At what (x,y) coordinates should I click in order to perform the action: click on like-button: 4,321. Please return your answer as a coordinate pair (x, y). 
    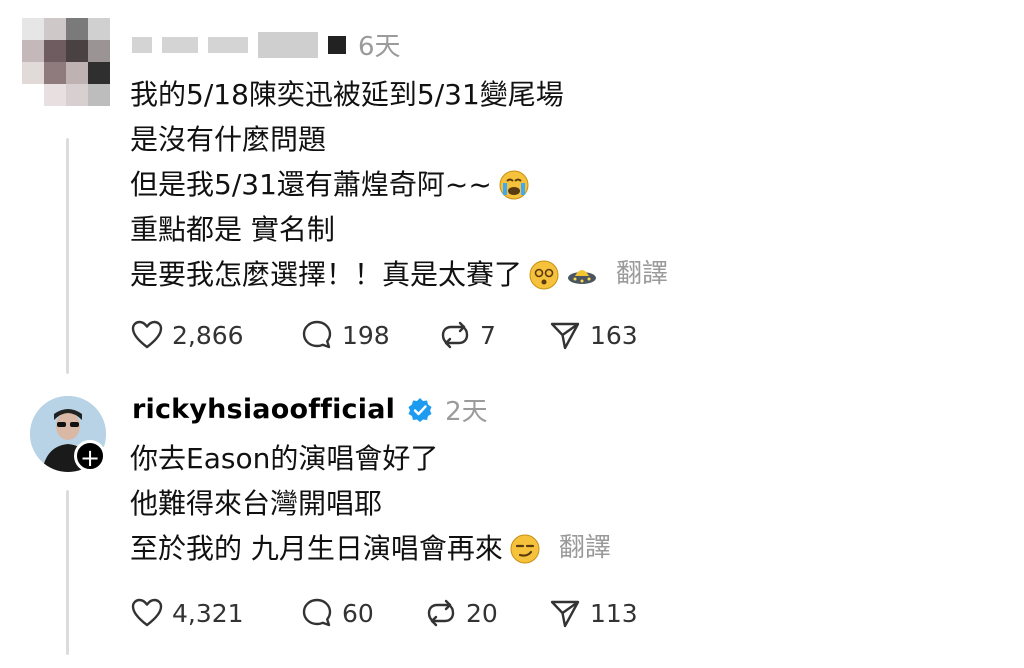
    Looking at the image, I should click on (215, 613).